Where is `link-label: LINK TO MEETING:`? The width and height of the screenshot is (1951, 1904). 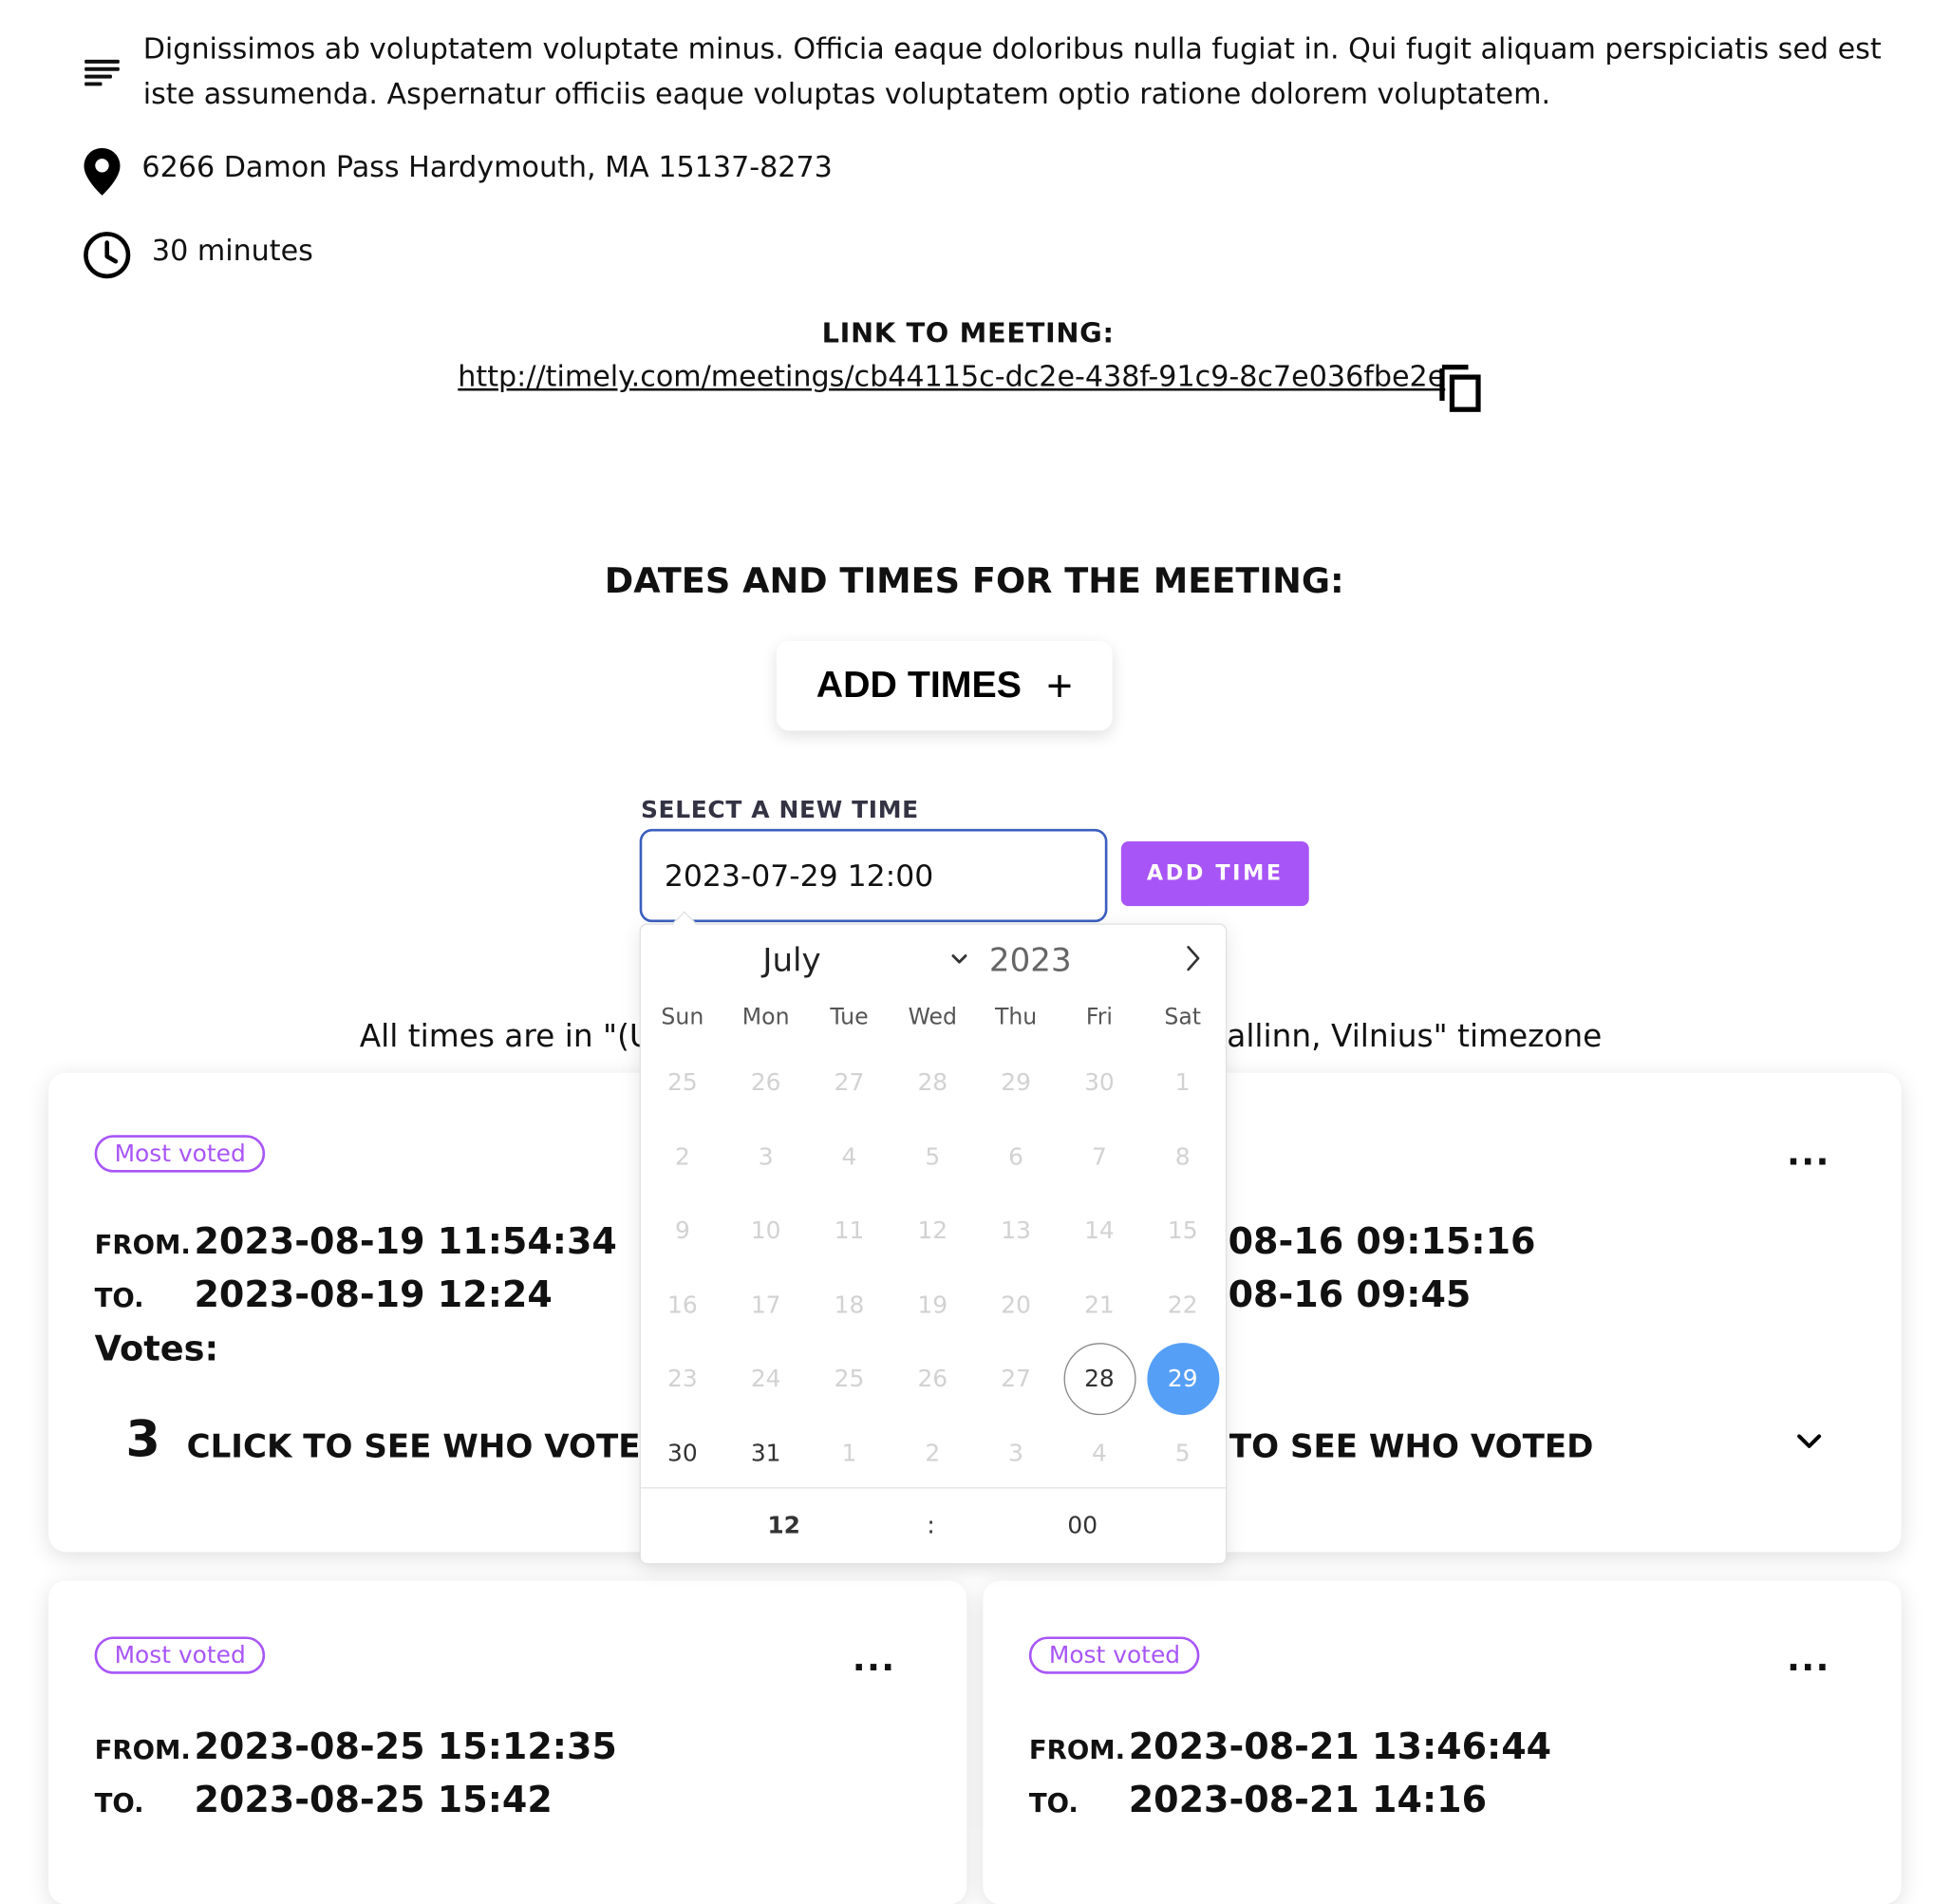
link-label: LINK TO MEETING: is located at coordinates (968, 334).